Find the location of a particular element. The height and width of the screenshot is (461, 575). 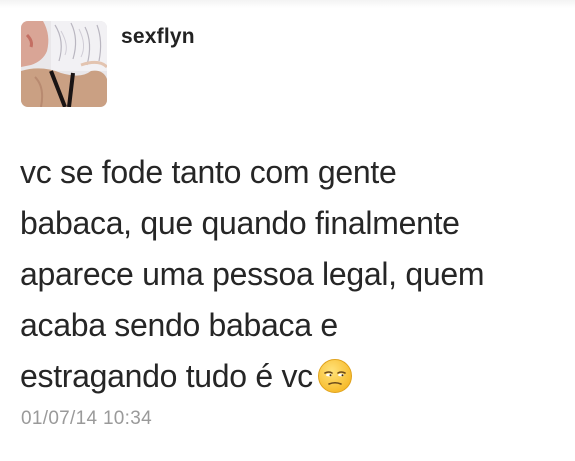

avatar-photo is located at coordinates (64, 64).